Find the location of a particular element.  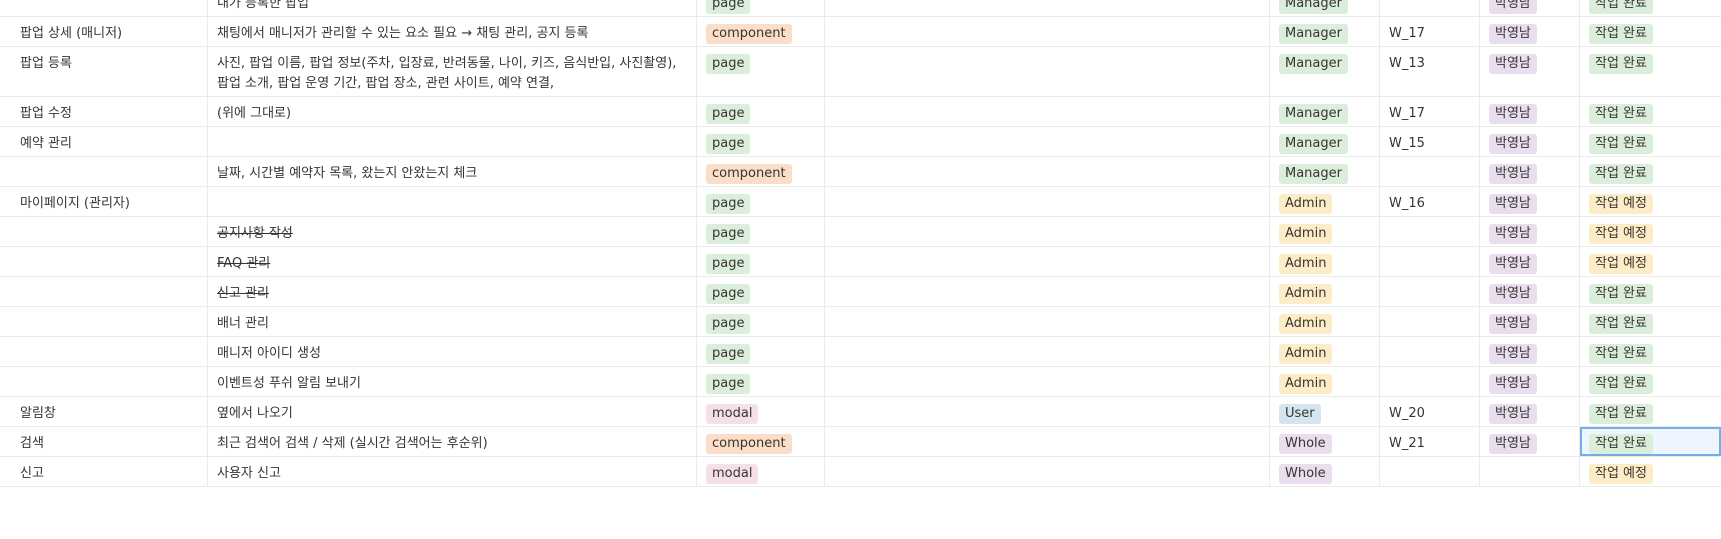

table-row: 신고 관리 page Admin 박영남 작업 완료 is located at coordinates (860, 292).